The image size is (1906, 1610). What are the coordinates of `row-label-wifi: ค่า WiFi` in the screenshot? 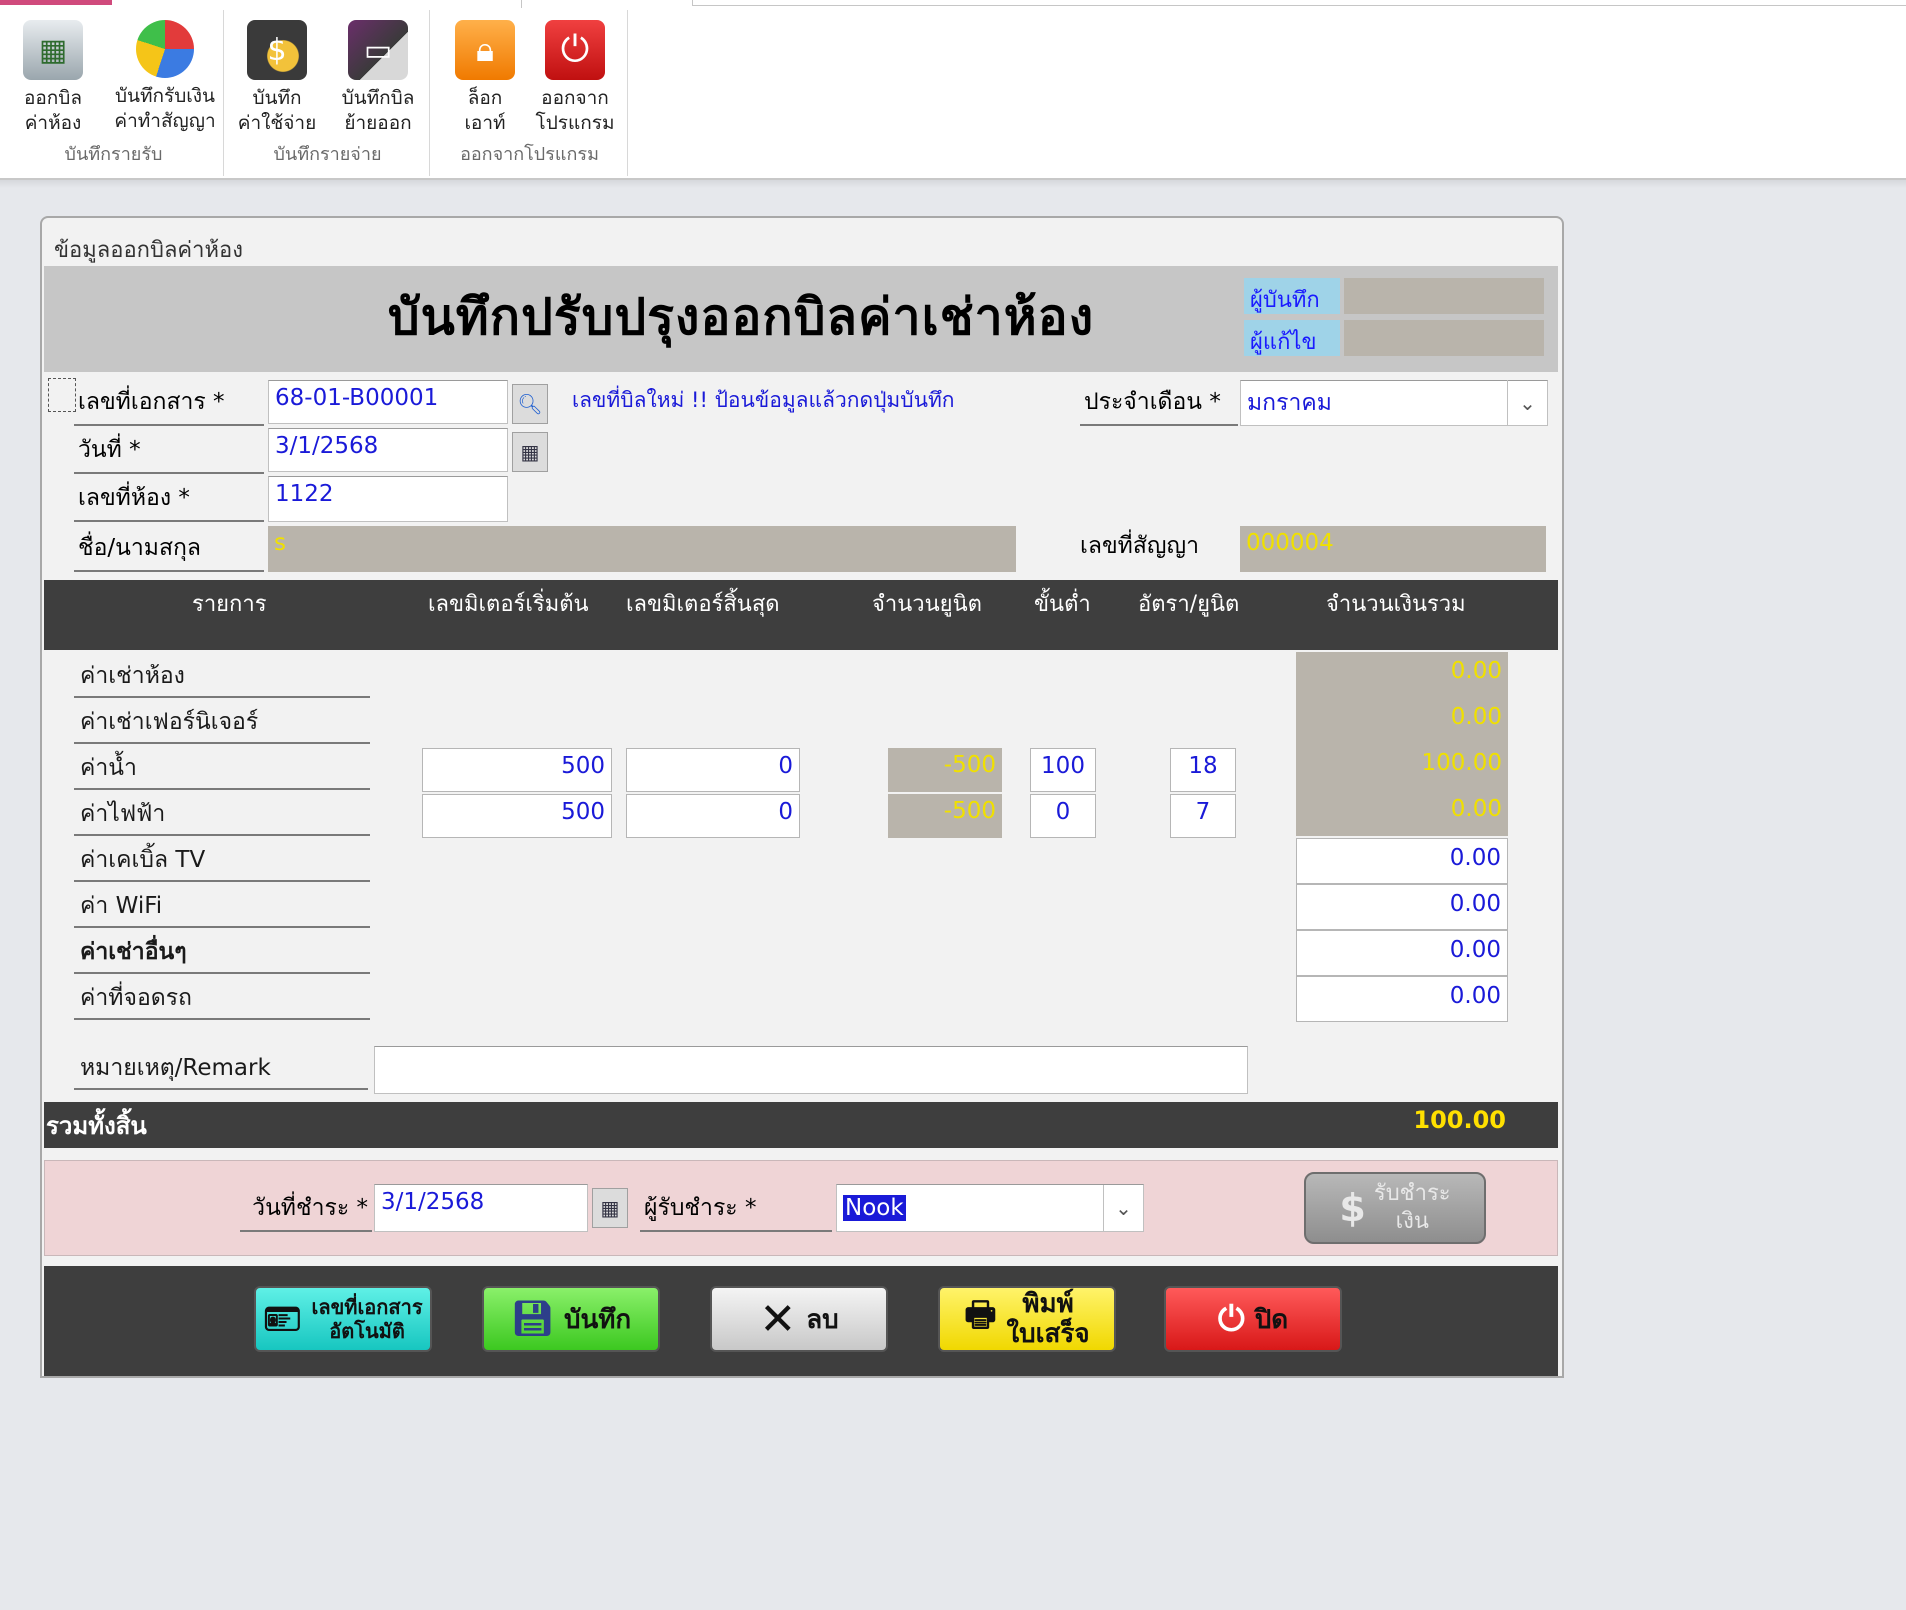 It's located at (222, 907).